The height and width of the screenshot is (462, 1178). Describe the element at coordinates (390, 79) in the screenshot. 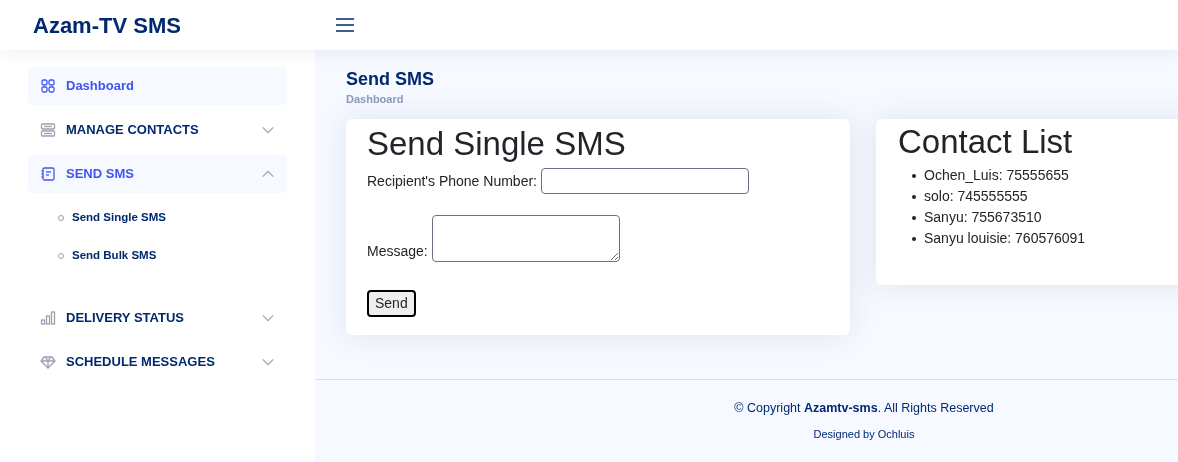

I see `page-title: Send SMS` at that location.